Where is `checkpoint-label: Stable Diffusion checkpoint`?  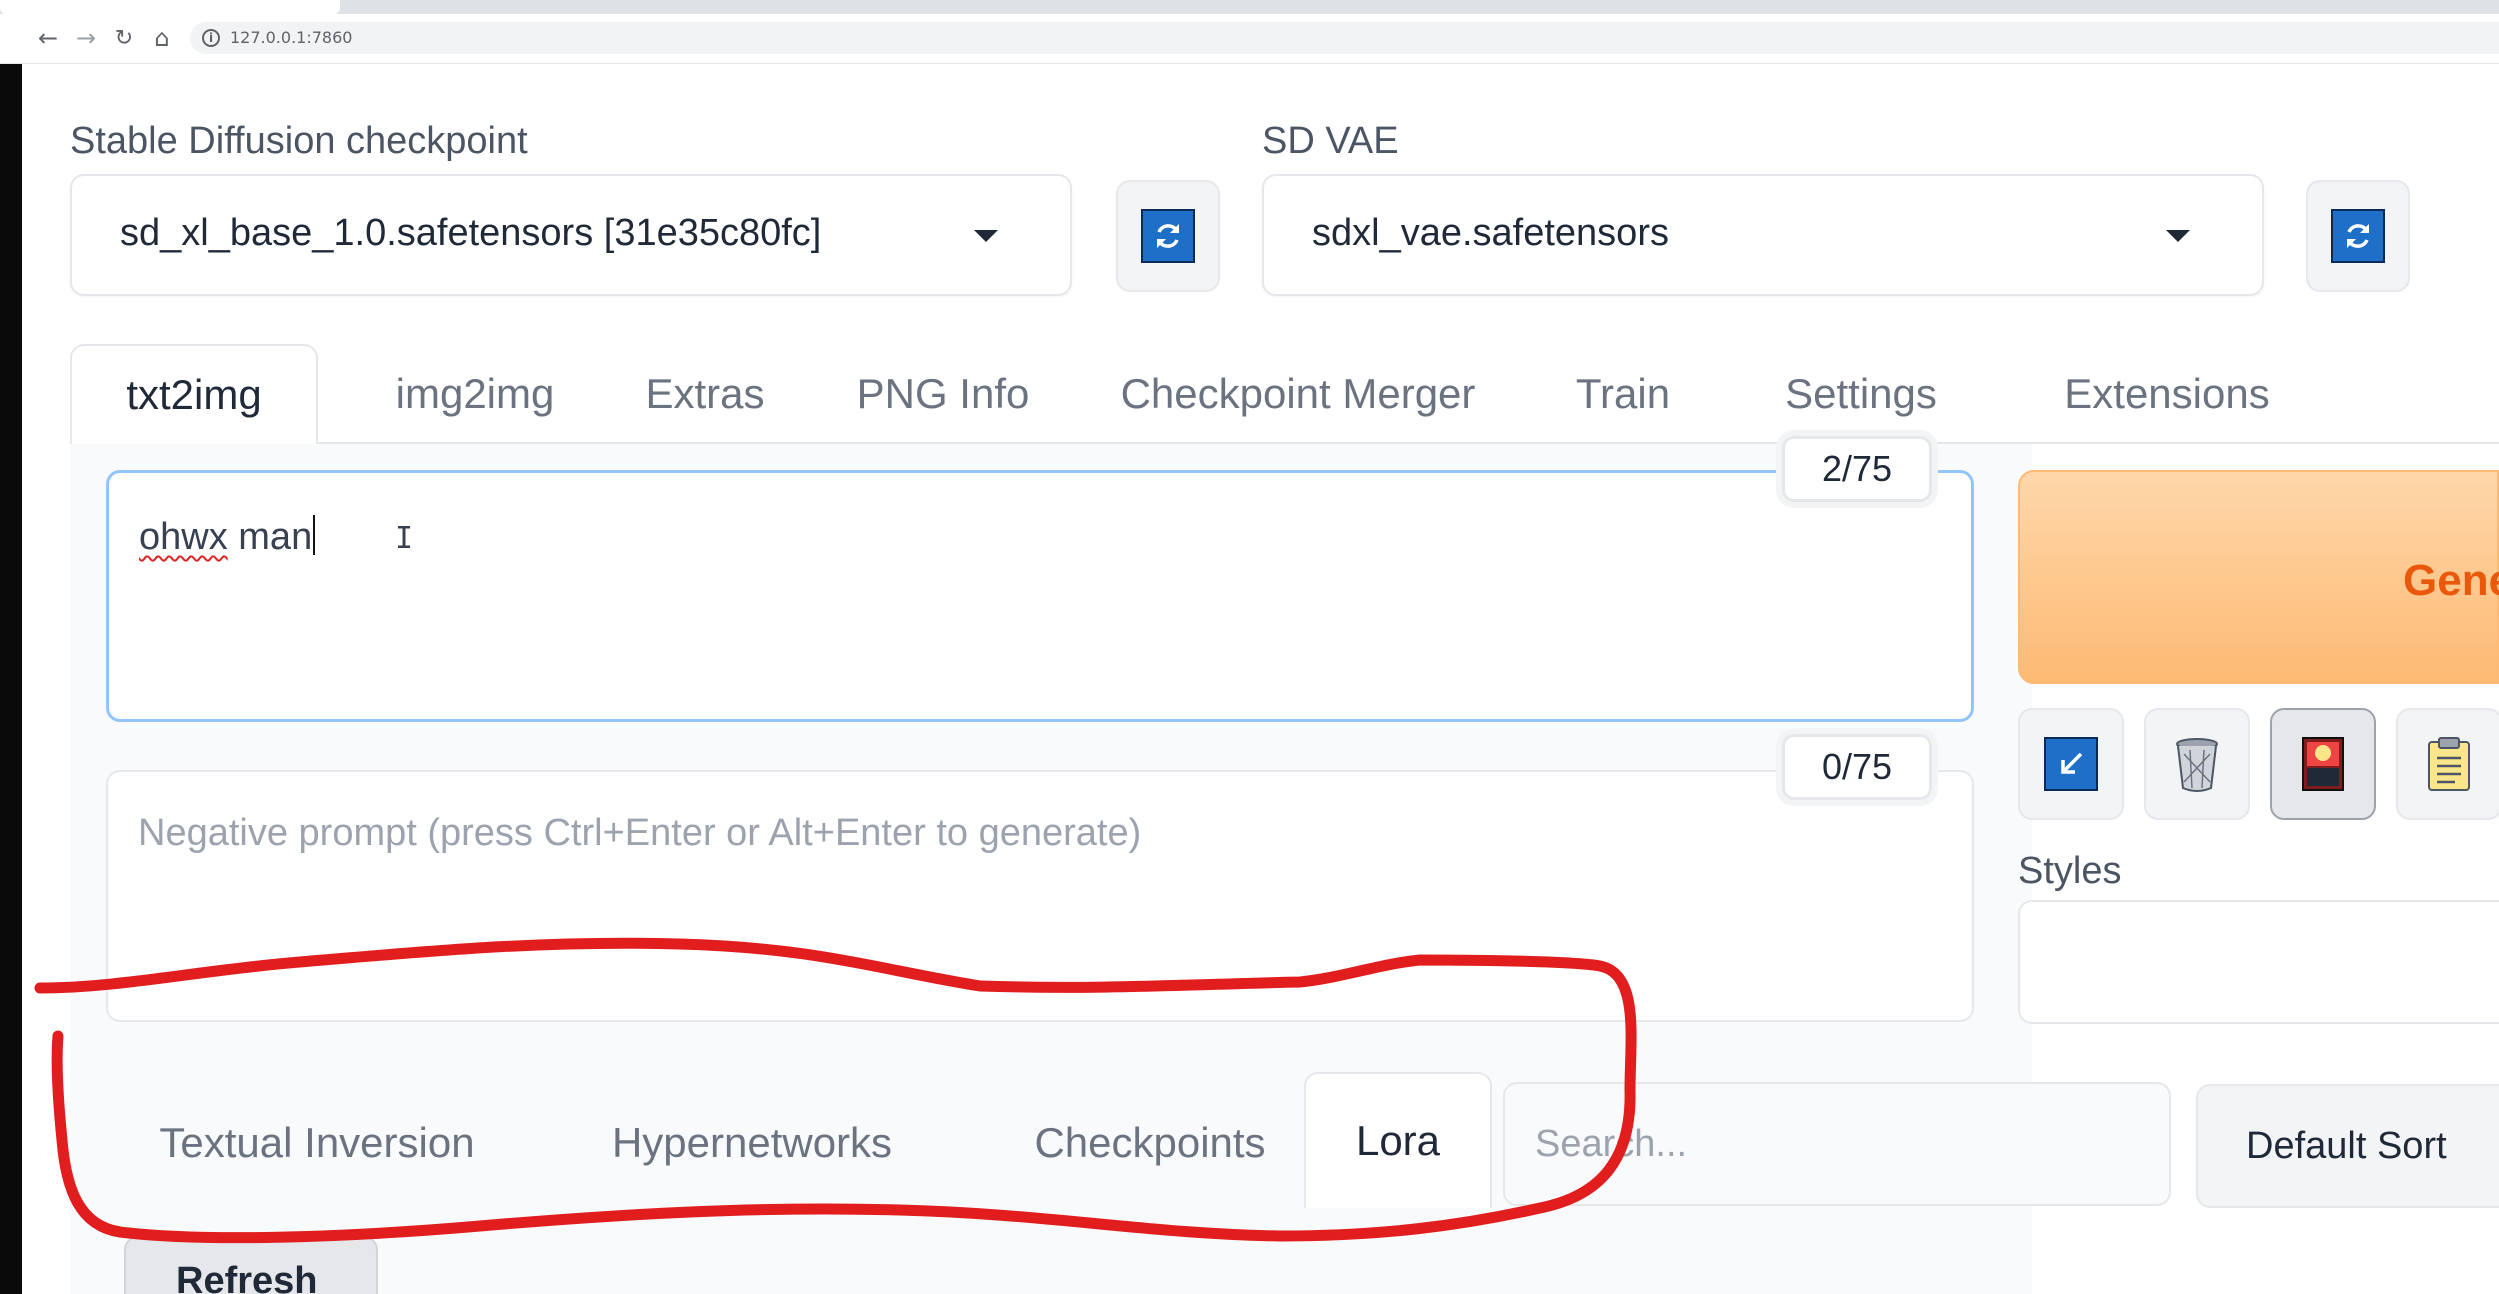 checkpoint-label: Stable Diffusion checkpoint is located at coordinates (299, 141).